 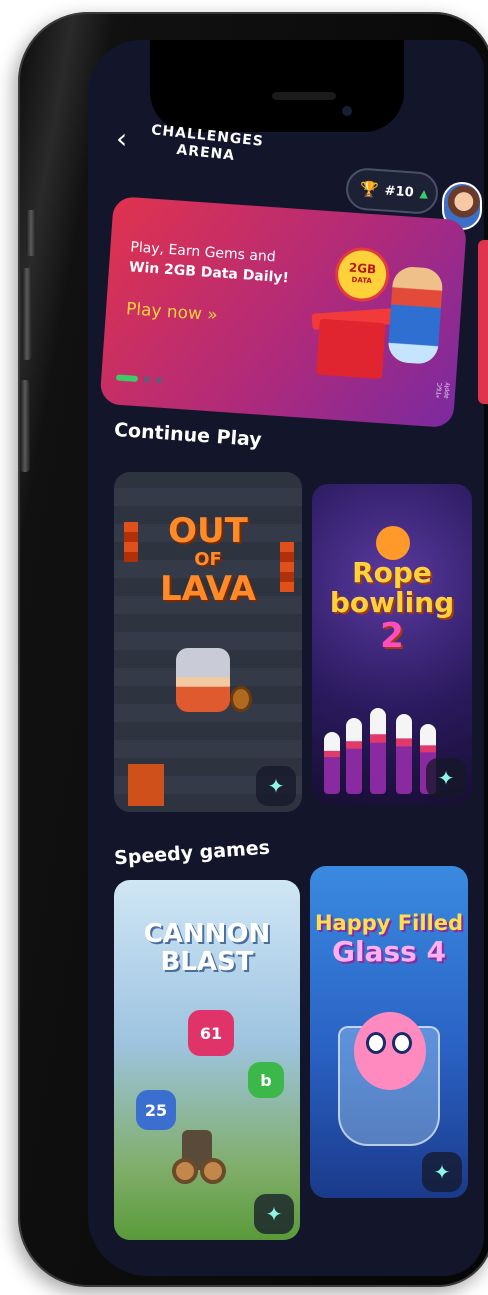 I want to click on phone-camera, so click(x=347, y=111).